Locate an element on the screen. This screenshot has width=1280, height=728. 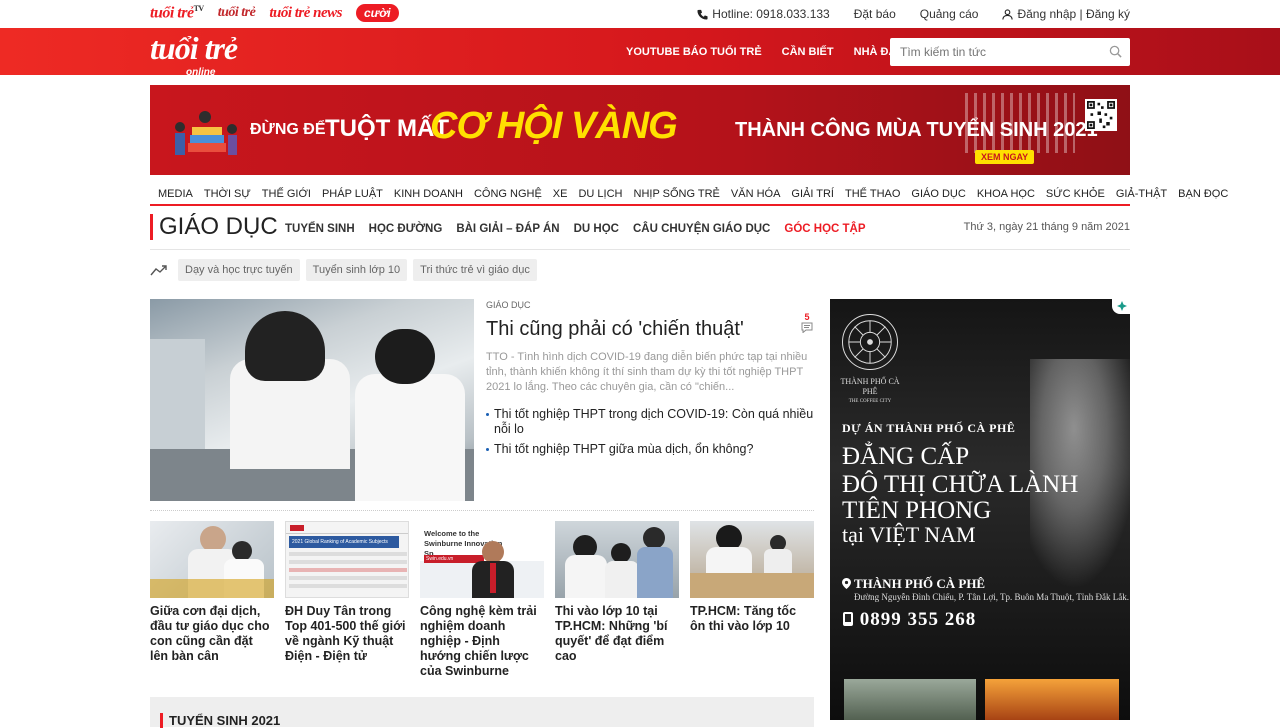
subnav-du-hoc: DU HỌC is located at coordinates (596, 229).